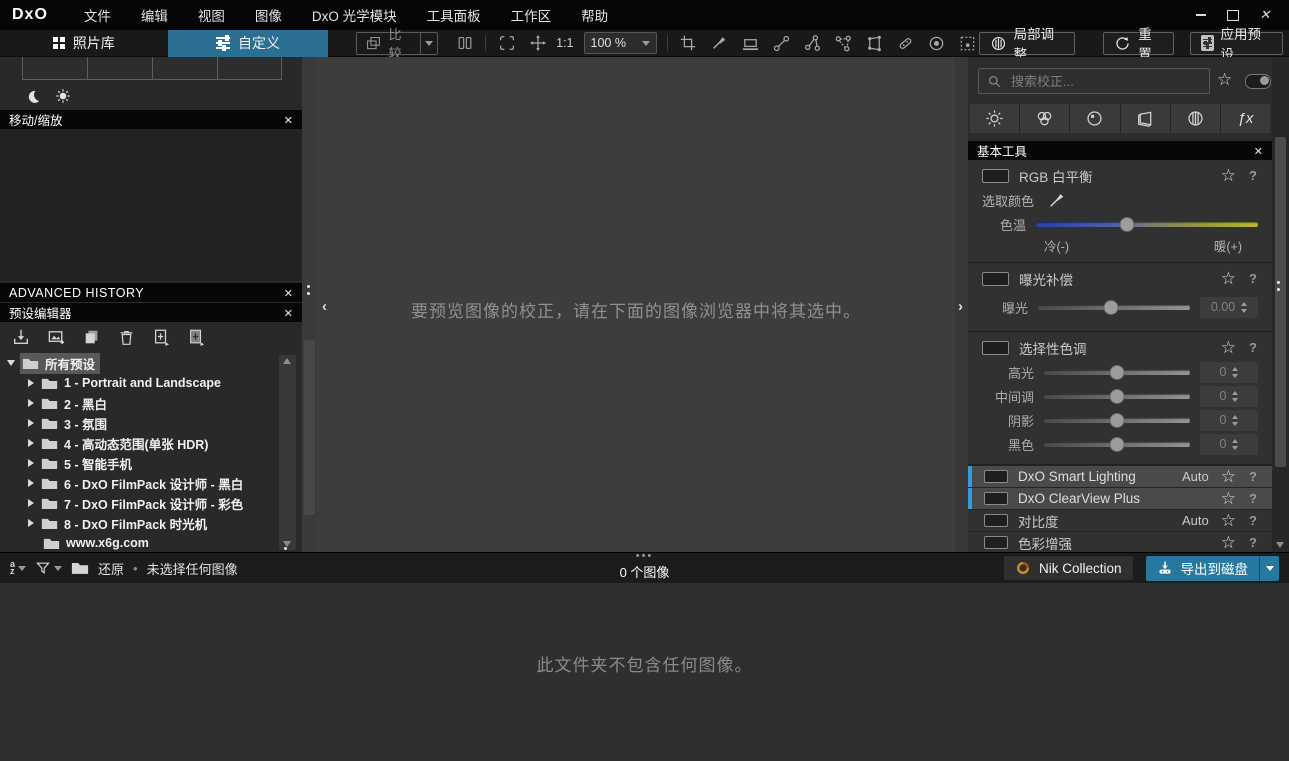 The image size is (1289, 761). I want to click on tree-item-all-presets: 所有预设, so click(139, 363).